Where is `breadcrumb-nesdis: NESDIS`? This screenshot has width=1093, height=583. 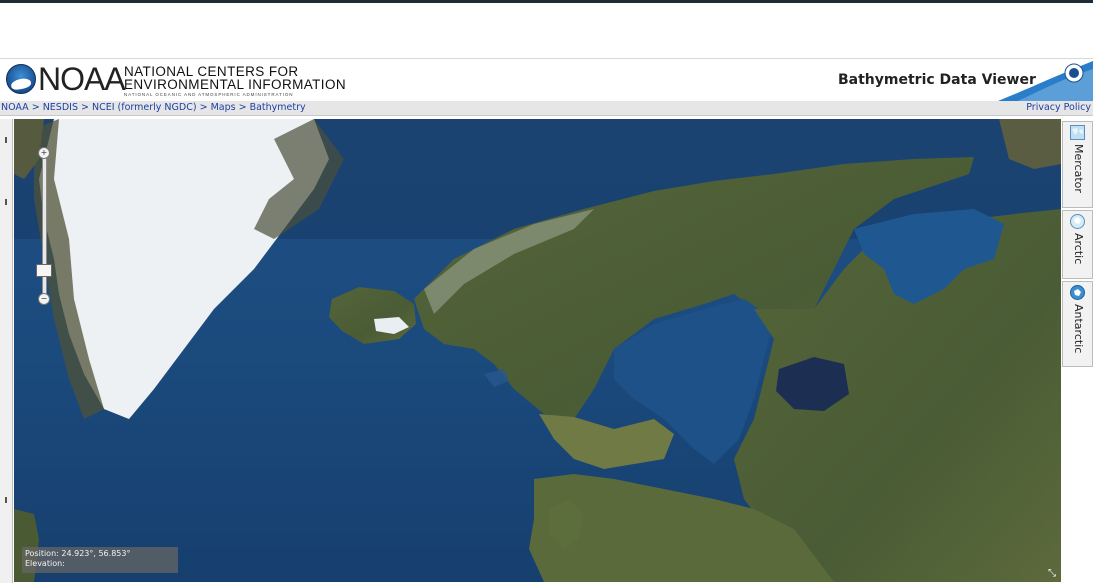 breadcrumb-nesdis: NESDIS is located at coordinates (60, 107).